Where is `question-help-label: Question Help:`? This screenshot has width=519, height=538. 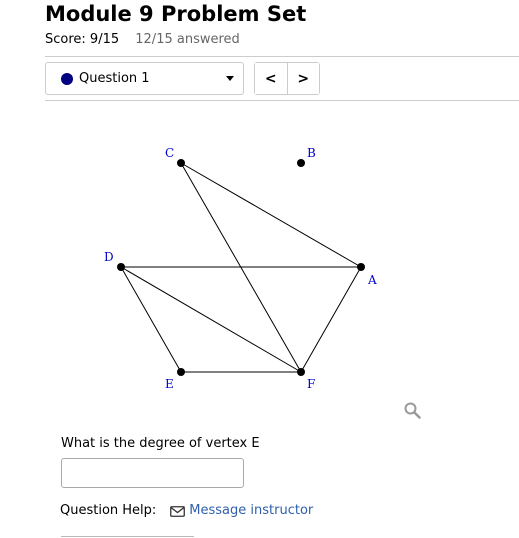 question-help-label: Question Help: is located at coordinates (108, 510).